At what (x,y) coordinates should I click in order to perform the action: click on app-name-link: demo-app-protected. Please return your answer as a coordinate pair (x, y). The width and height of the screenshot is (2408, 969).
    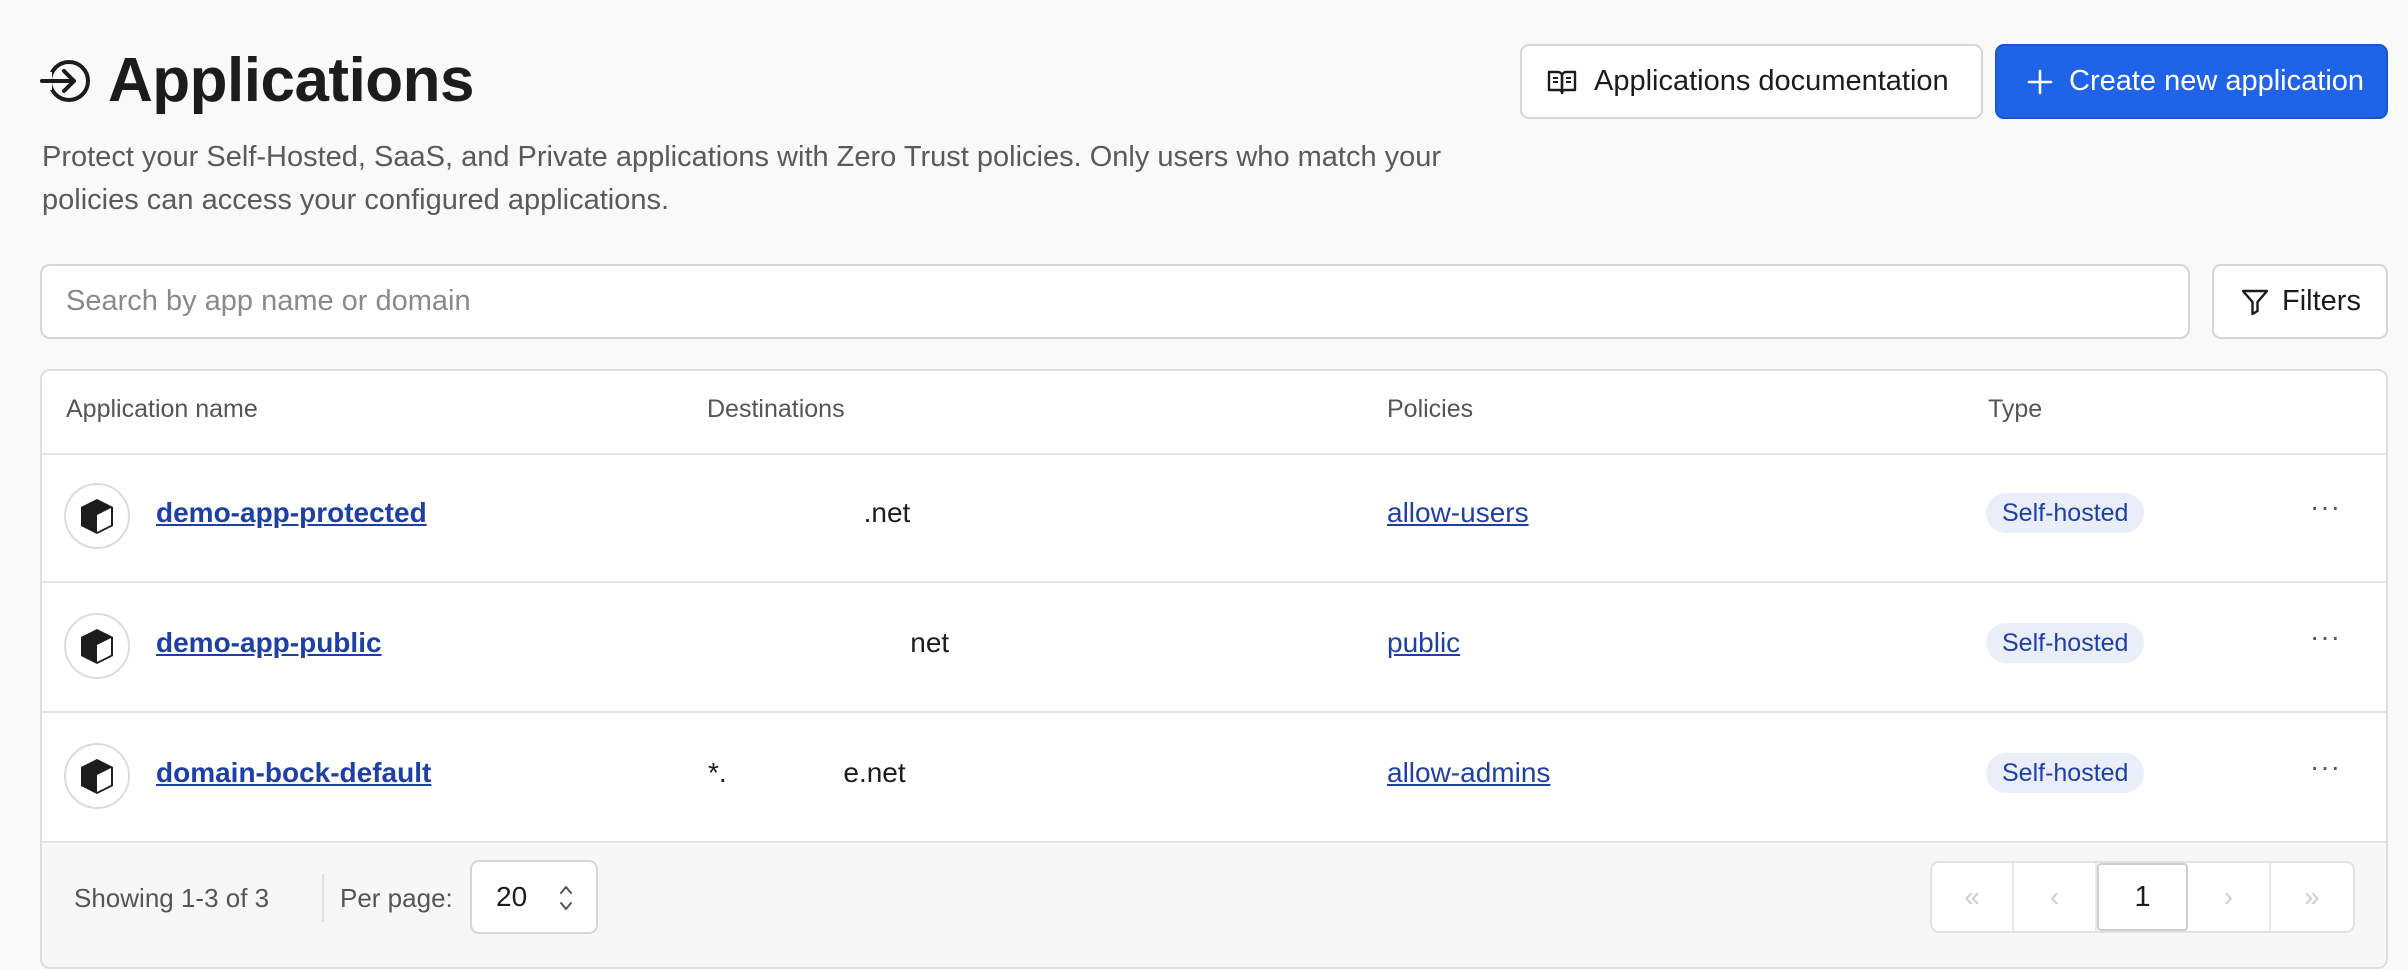
    Looking at the image, I should click on (291, 513).